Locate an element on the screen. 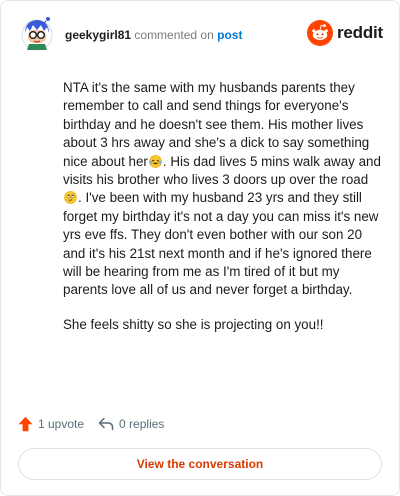 The image size is (400, 496). reddit-snoo-icon is located at coordinates (319, 33).